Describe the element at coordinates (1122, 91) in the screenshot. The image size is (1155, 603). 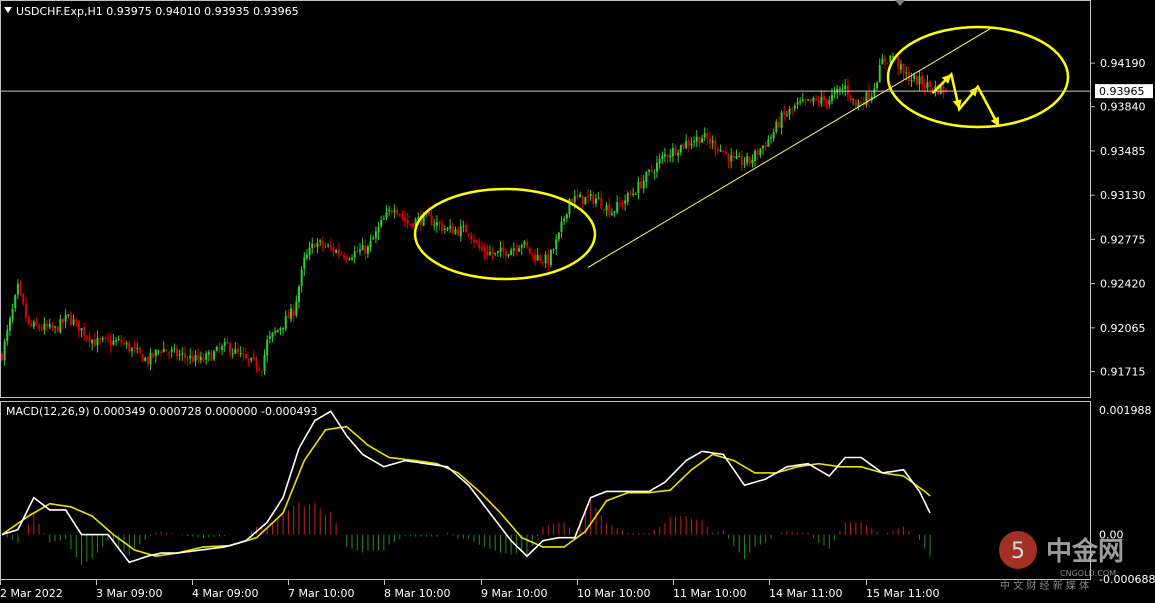
I see `current-price-label: 0.93965` at that location.